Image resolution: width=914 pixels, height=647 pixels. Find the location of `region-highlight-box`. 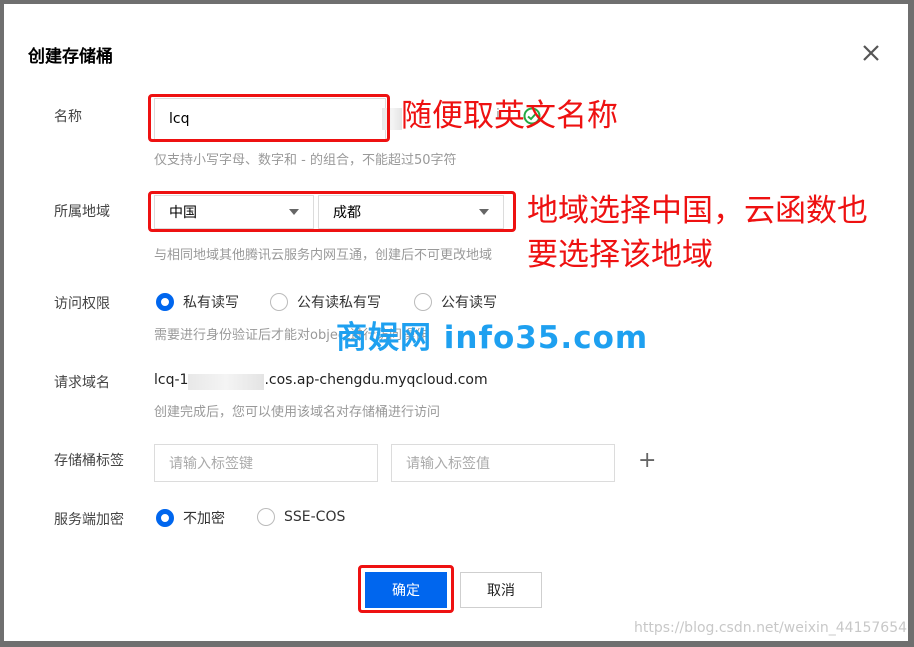

region-highlight-box is located at coordinates (332, 211).